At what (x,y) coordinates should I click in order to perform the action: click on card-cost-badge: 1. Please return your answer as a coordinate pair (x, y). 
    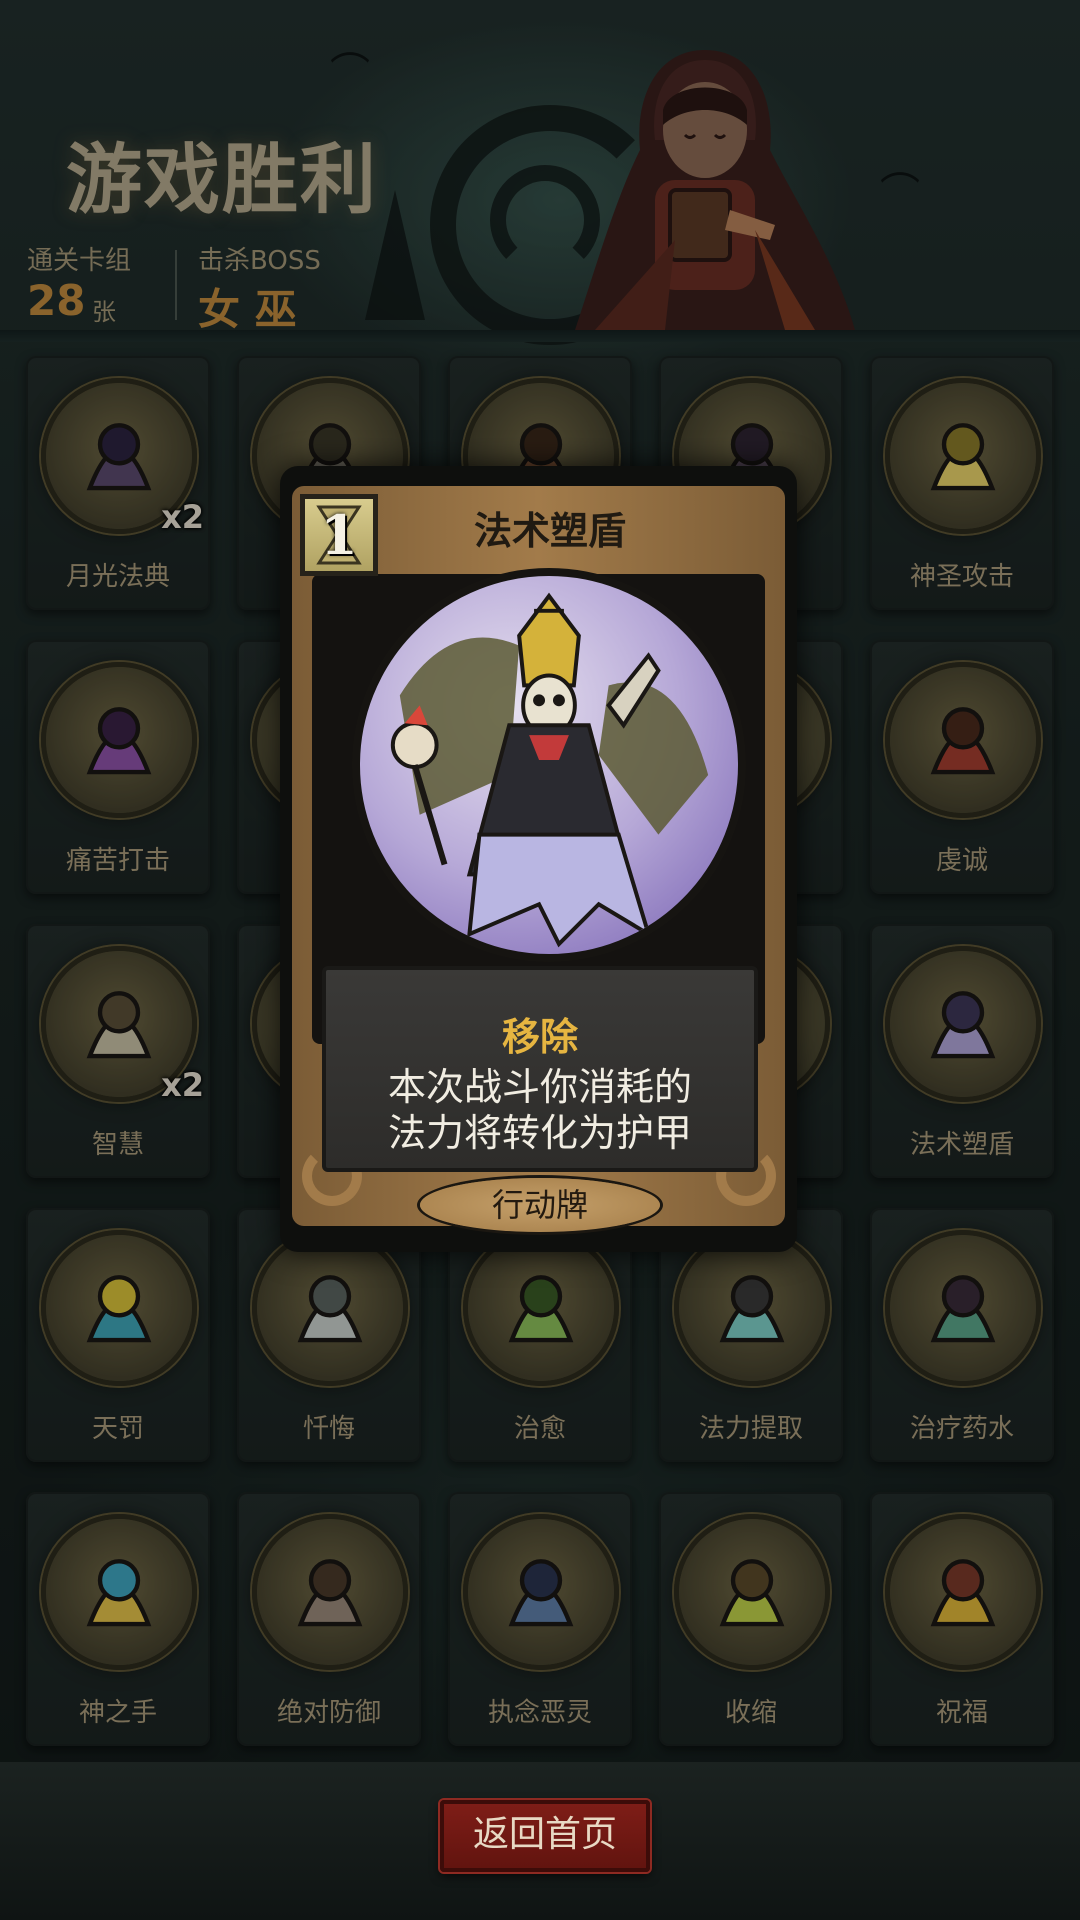
    Looking at the image, I should click on (339, 535).